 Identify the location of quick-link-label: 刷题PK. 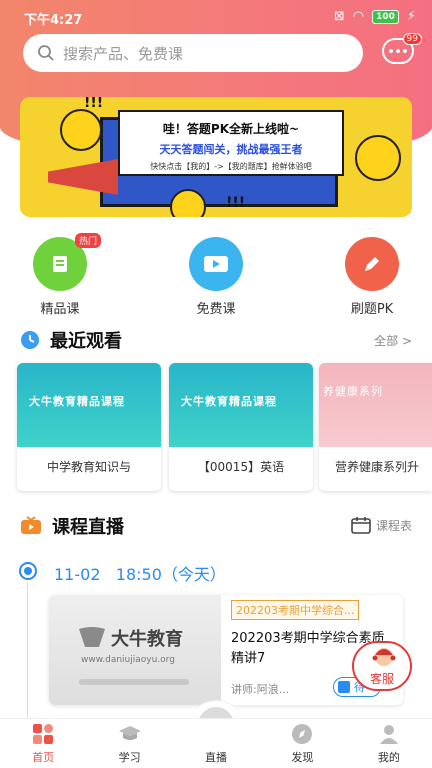
(372, 309).